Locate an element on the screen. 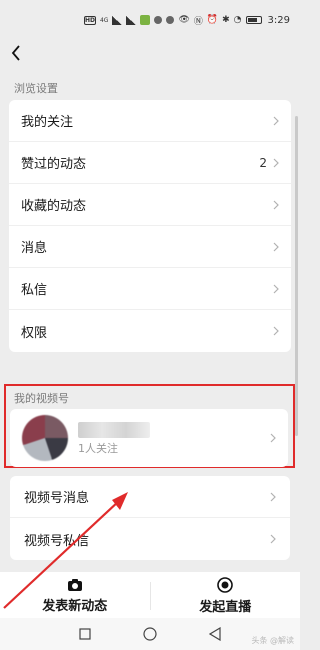  row-label: 我的关注 is located at coordinates (47, 122).